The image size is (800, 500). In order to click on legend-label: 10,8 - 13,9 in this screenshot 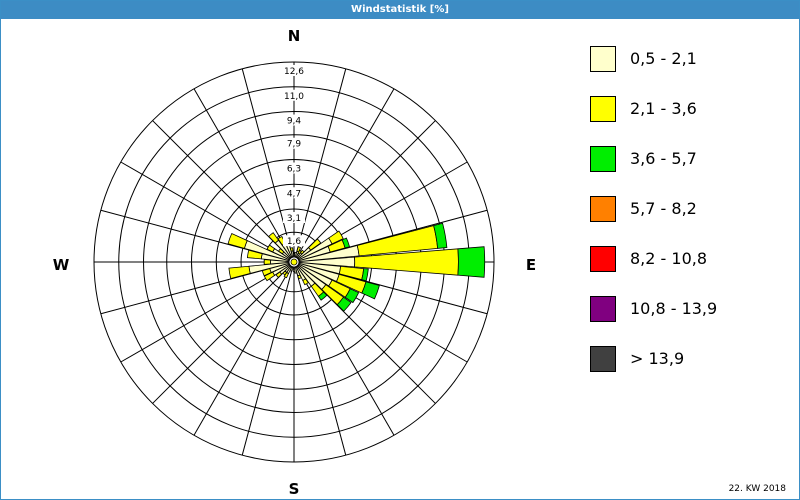, I will do `click(674, 308)`.